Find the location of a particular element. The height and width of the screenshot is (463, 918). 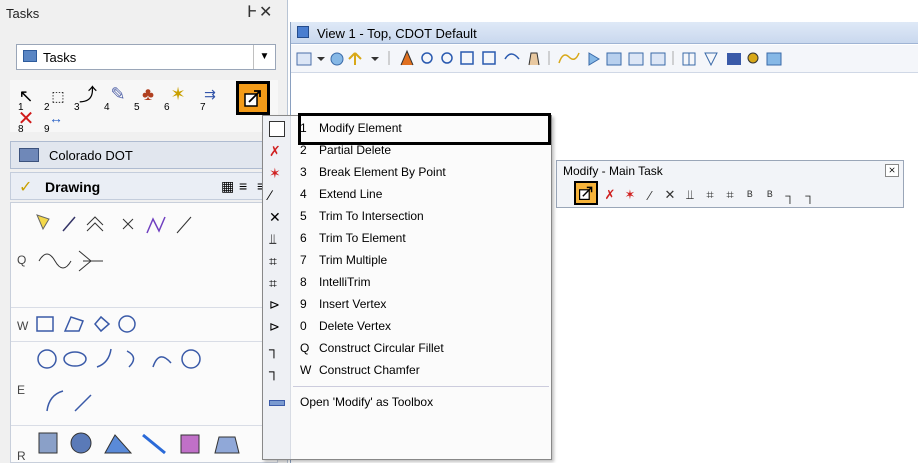

icon-view-toggle-icon: ▦ is located at coordinates (227, 186).